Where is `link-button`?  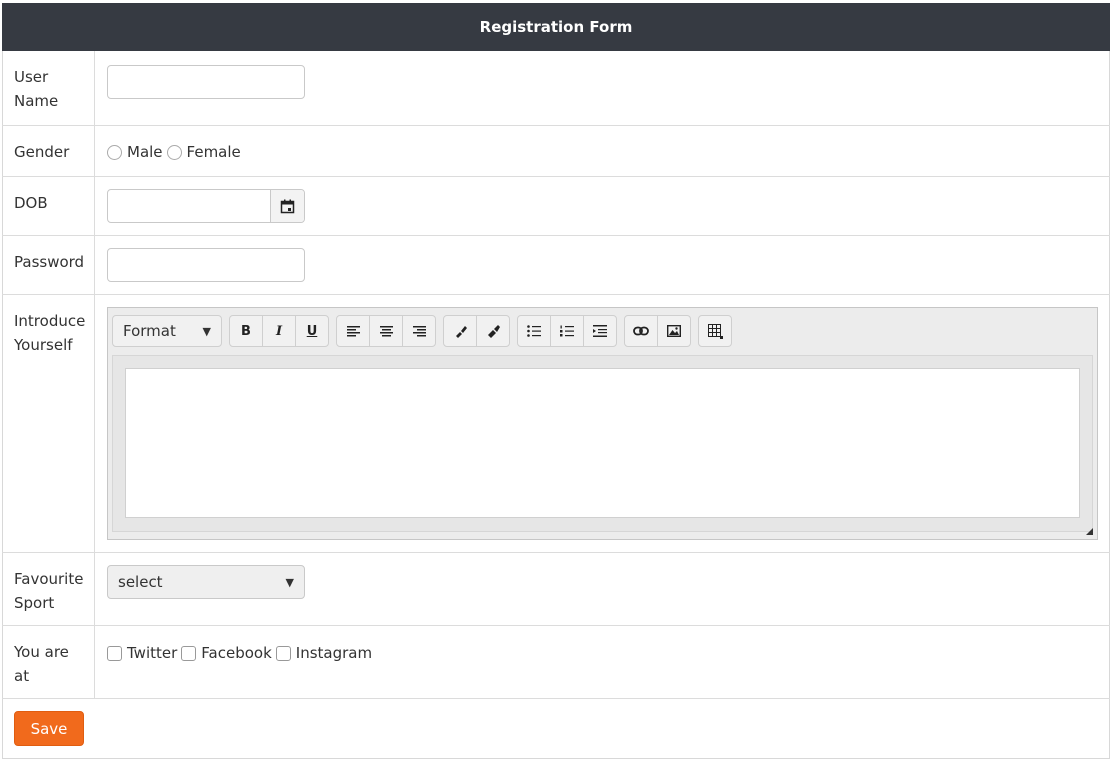
link-button is located at coordinates (641, 331).